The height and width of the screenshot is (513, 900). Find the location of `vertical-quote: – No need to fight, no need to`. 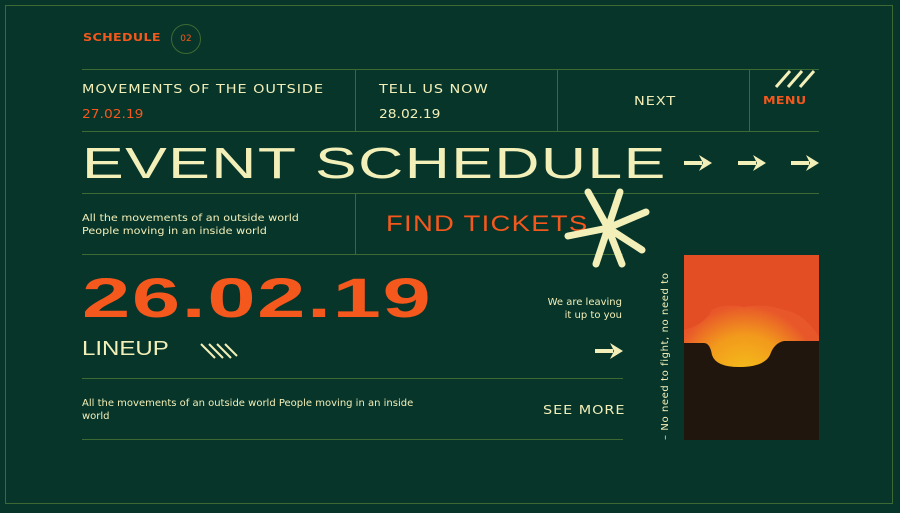

vertical-quote: – No need to fight, no need to is located at coordinates (665, 356).